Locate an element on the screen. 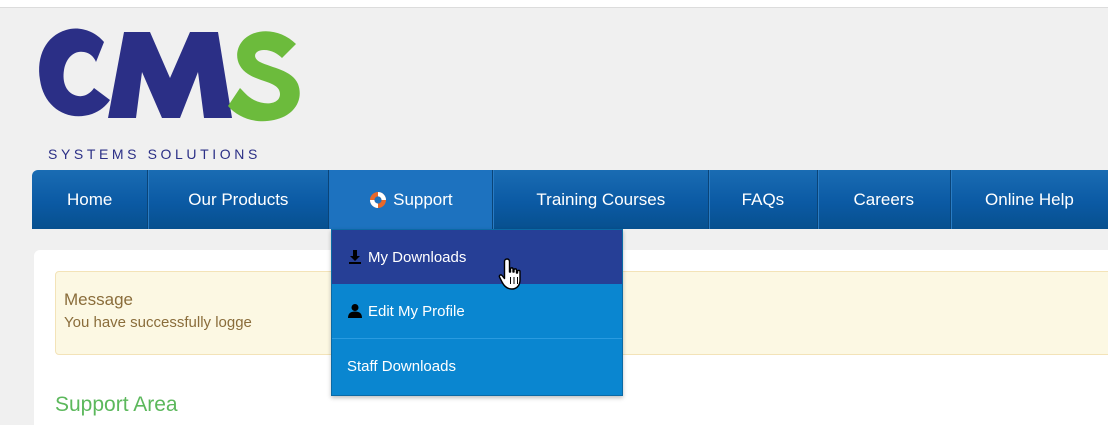  nav-item-label: Careers is located at coordinates (883, 199).